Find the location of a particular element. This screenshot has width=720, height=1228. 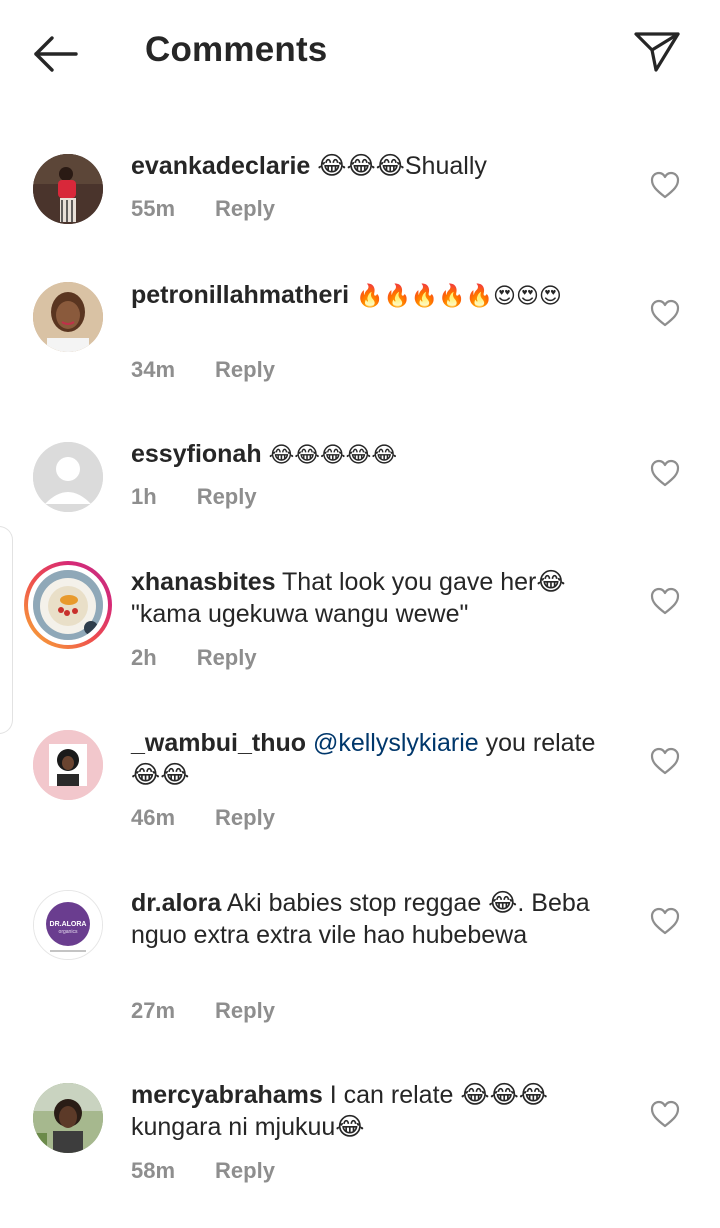

comment-username: evankadeclarie is located at coordinates (220, 166).